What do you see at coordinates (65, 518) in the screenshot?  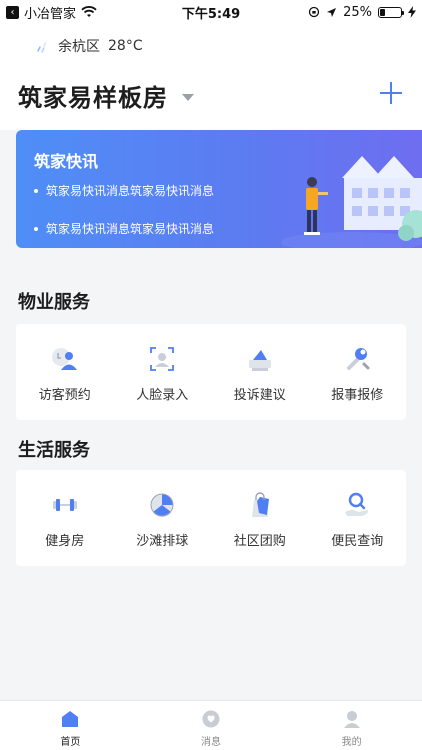 I see `service-gym: 健身房` at bounding box center [65, 518].